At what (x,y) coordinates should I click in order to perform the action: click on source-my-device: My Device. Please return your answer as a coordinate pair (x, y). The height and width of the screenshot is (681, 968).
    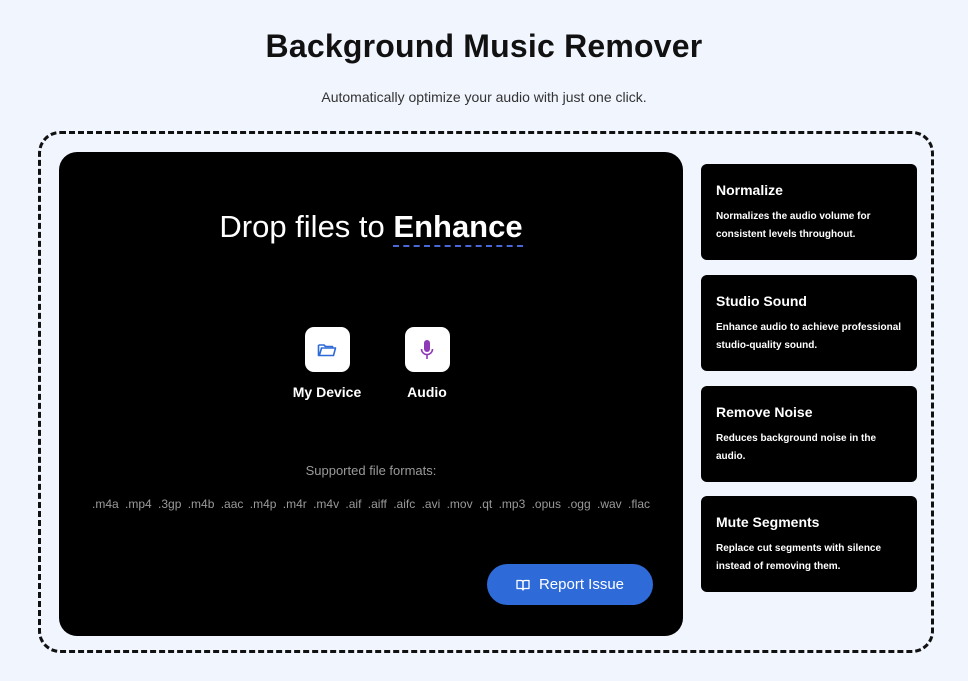
    Looking at the image, I should click on (327, 363).